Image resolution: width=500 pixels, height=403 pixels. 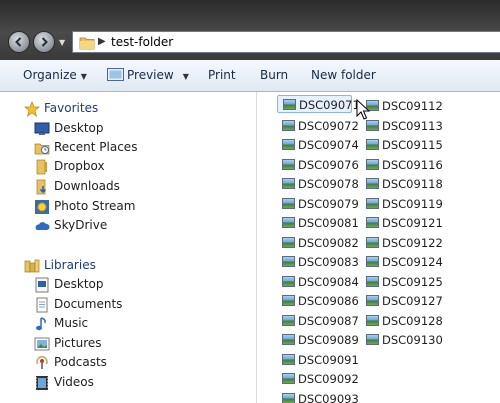 I want to click on file-name: DSC09074, so click(x=328, y=145).